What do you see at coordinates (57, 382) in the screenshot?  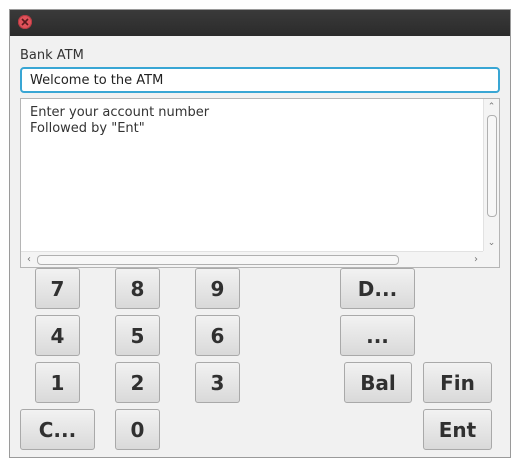 I see `key-1-button: 1` at bounding box center [57, 382].